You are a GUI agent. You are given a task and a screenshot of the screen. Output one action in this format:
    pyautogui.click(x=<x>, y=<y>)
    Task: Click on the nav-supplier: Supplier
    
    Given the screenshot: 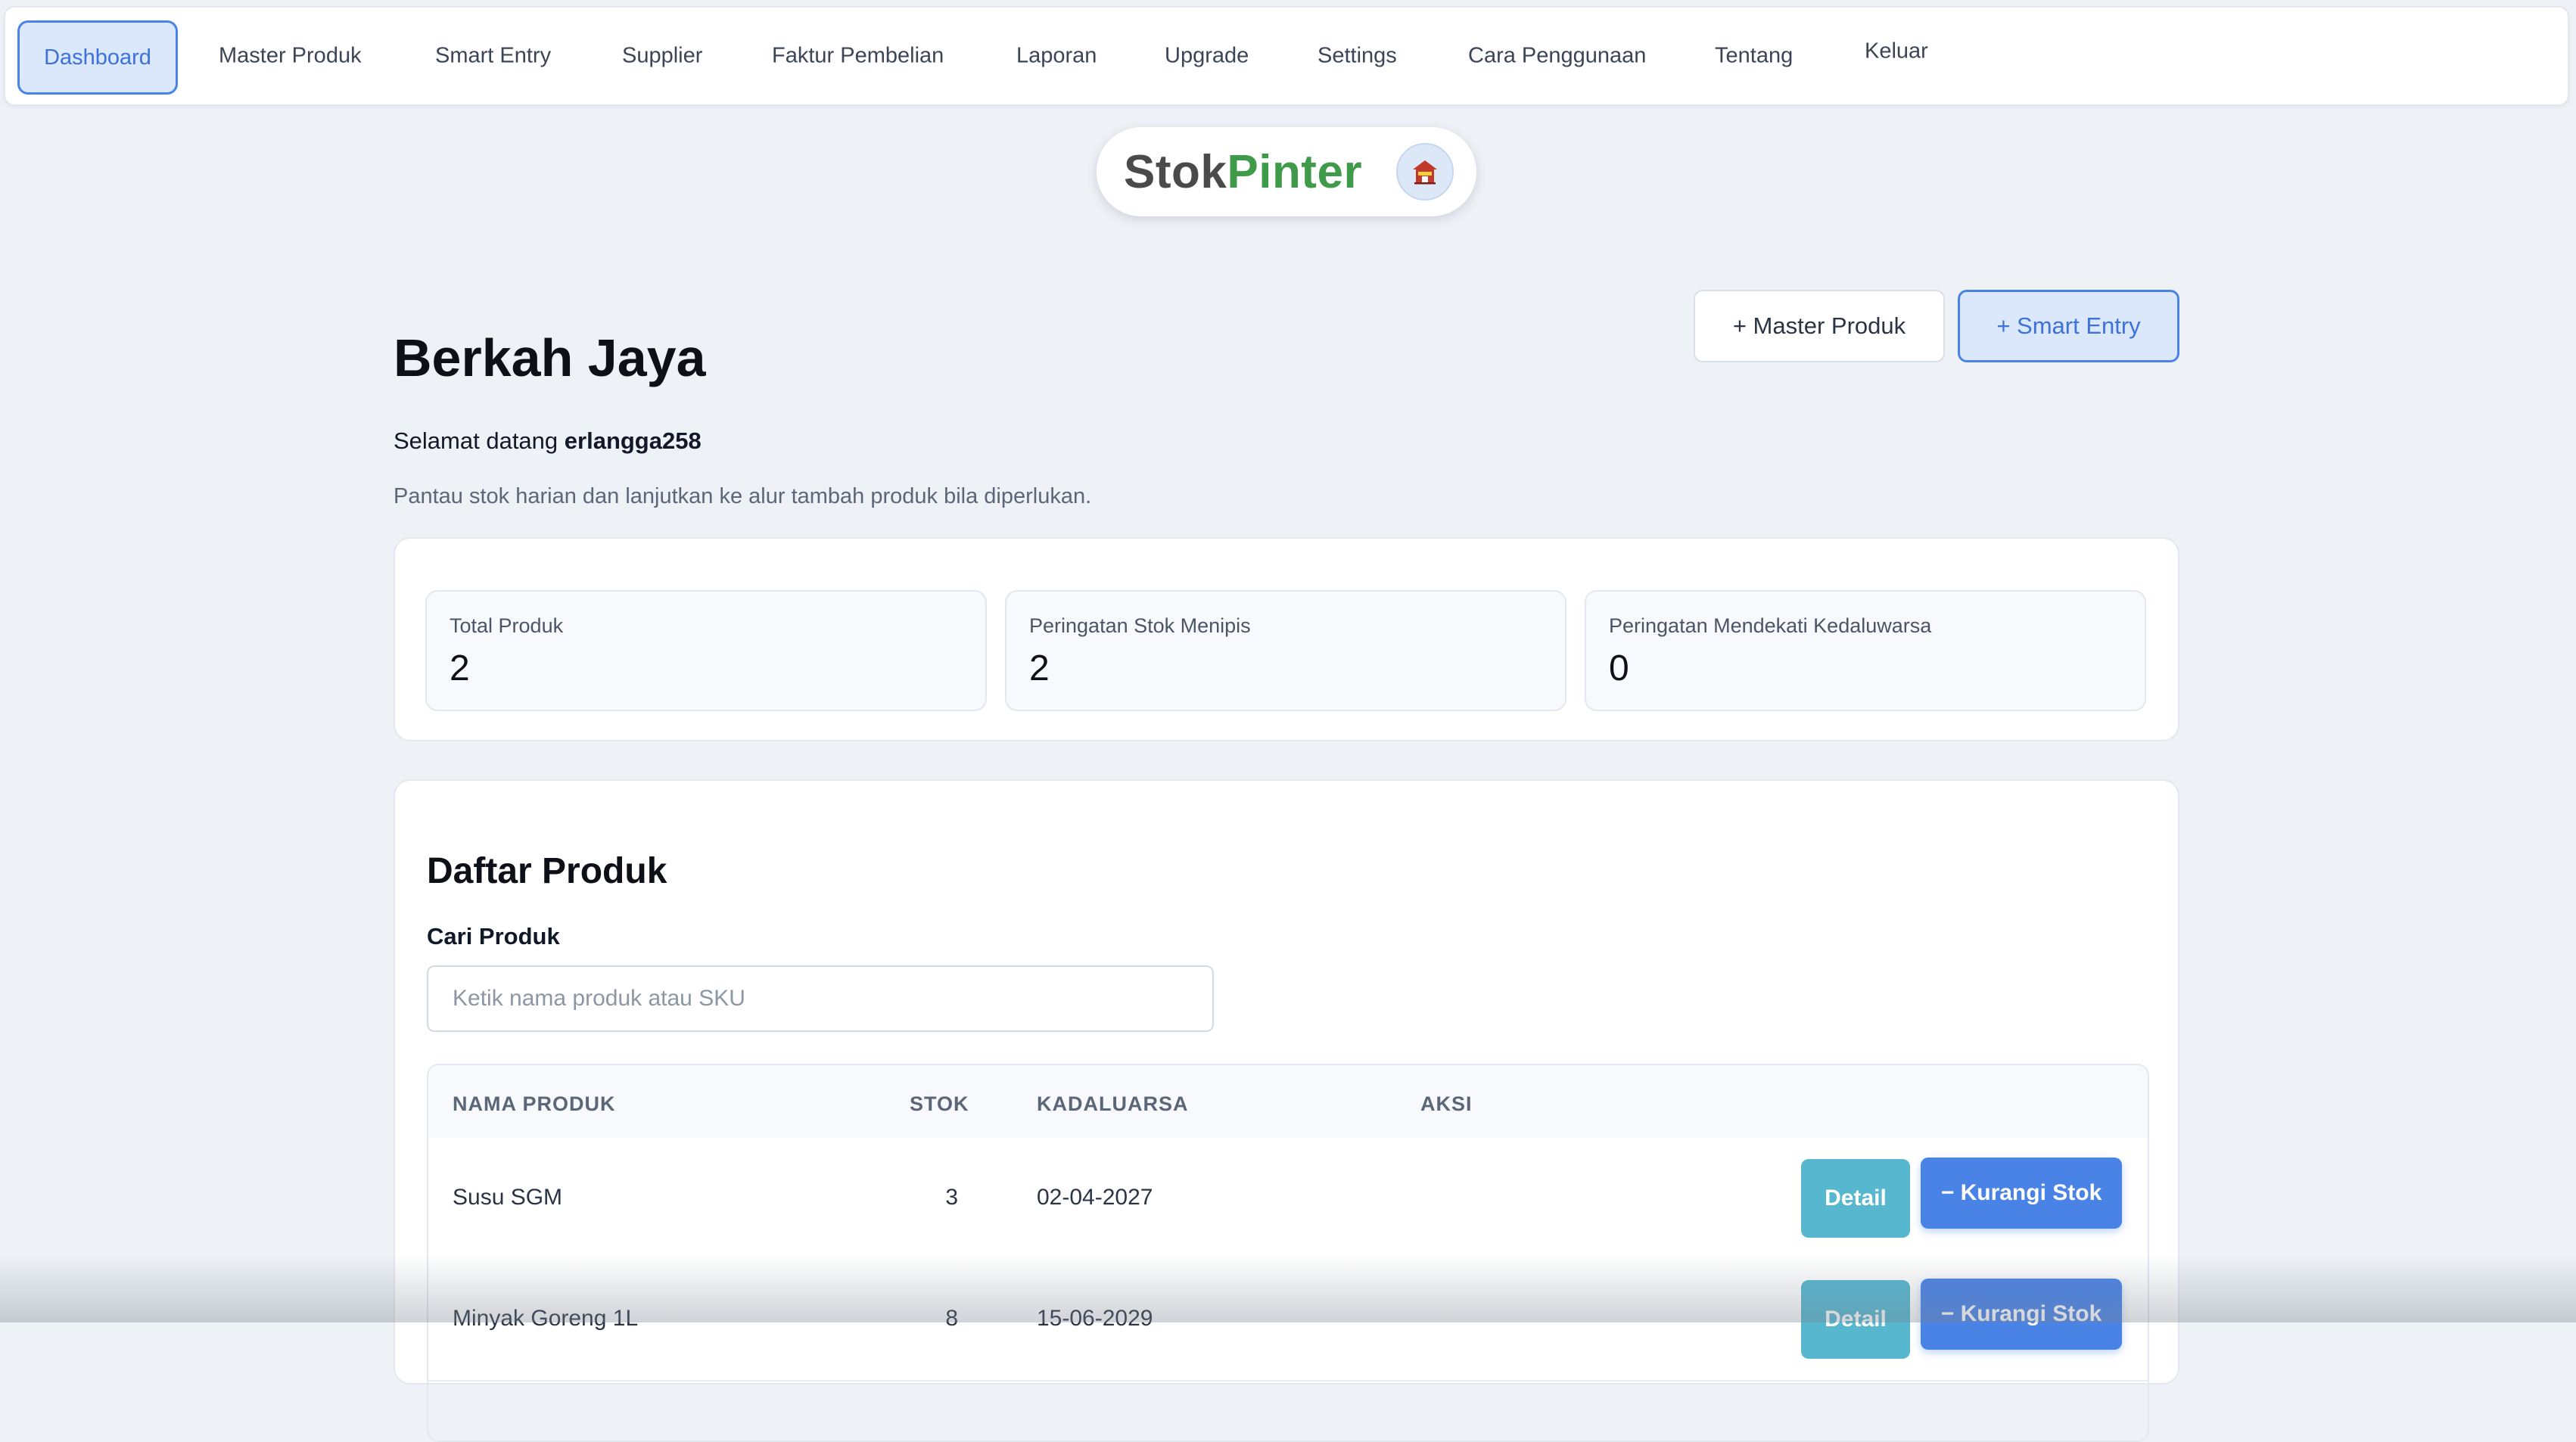 What is the action you would take?
    pyautogui.click(x=662, y=57)
    